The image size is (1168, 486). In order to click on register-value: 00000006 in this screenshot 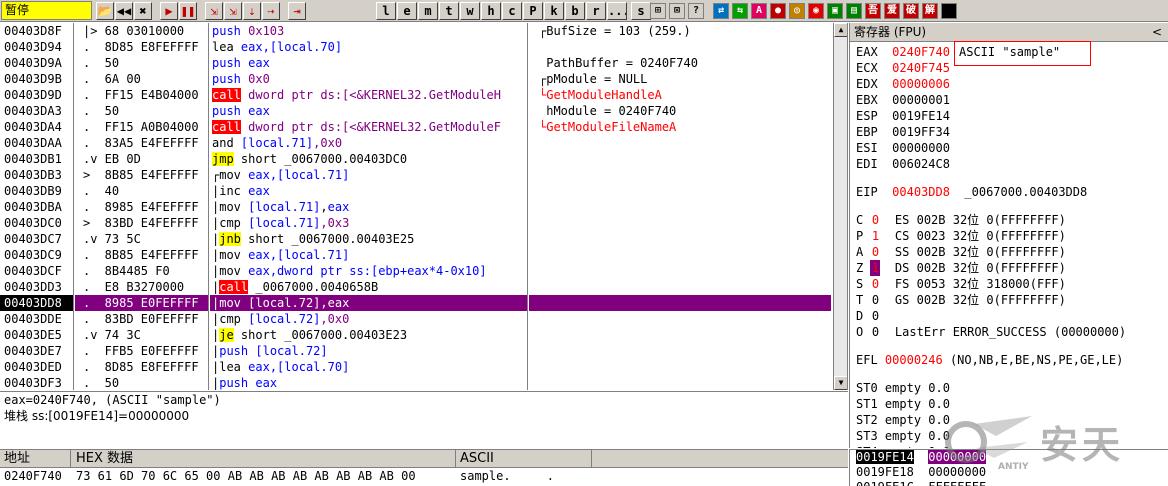, I will do `click(921, 84)`.